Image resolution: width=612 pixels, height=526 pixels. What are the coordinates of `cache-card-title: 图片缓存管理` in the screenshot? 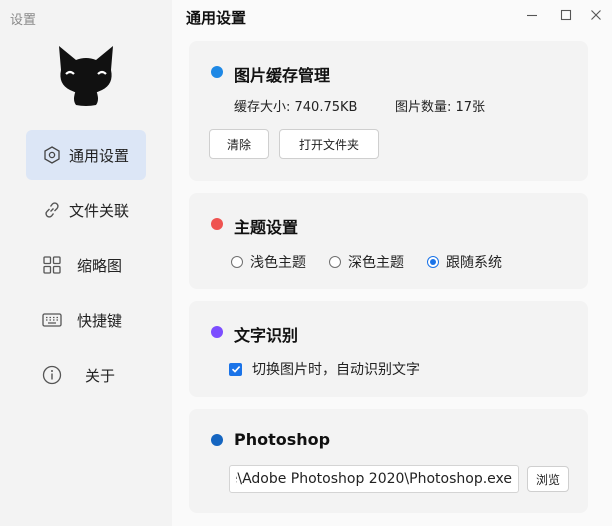 It's located at (282, 75).